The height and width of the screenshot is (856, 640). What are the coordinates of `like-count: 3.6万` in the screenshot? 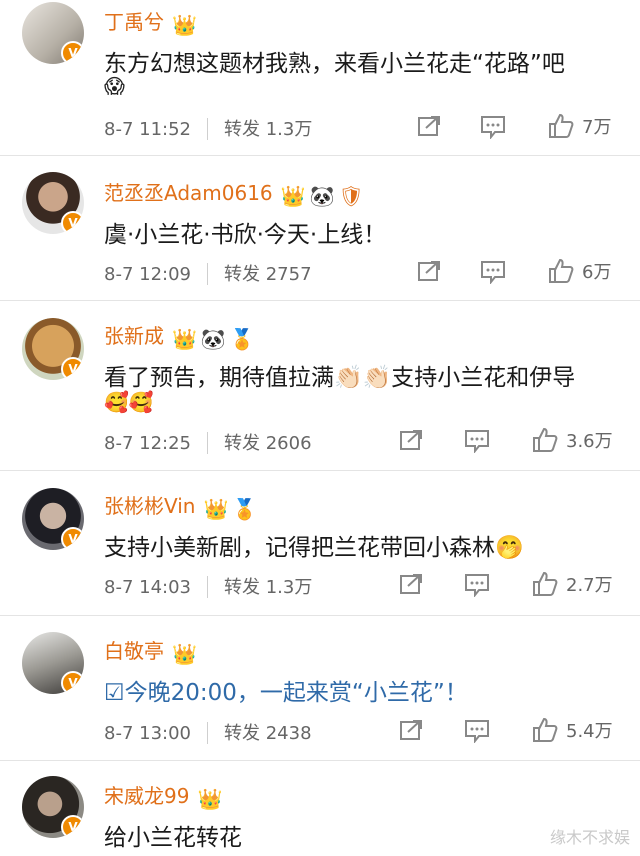 It's located at (589, 441).